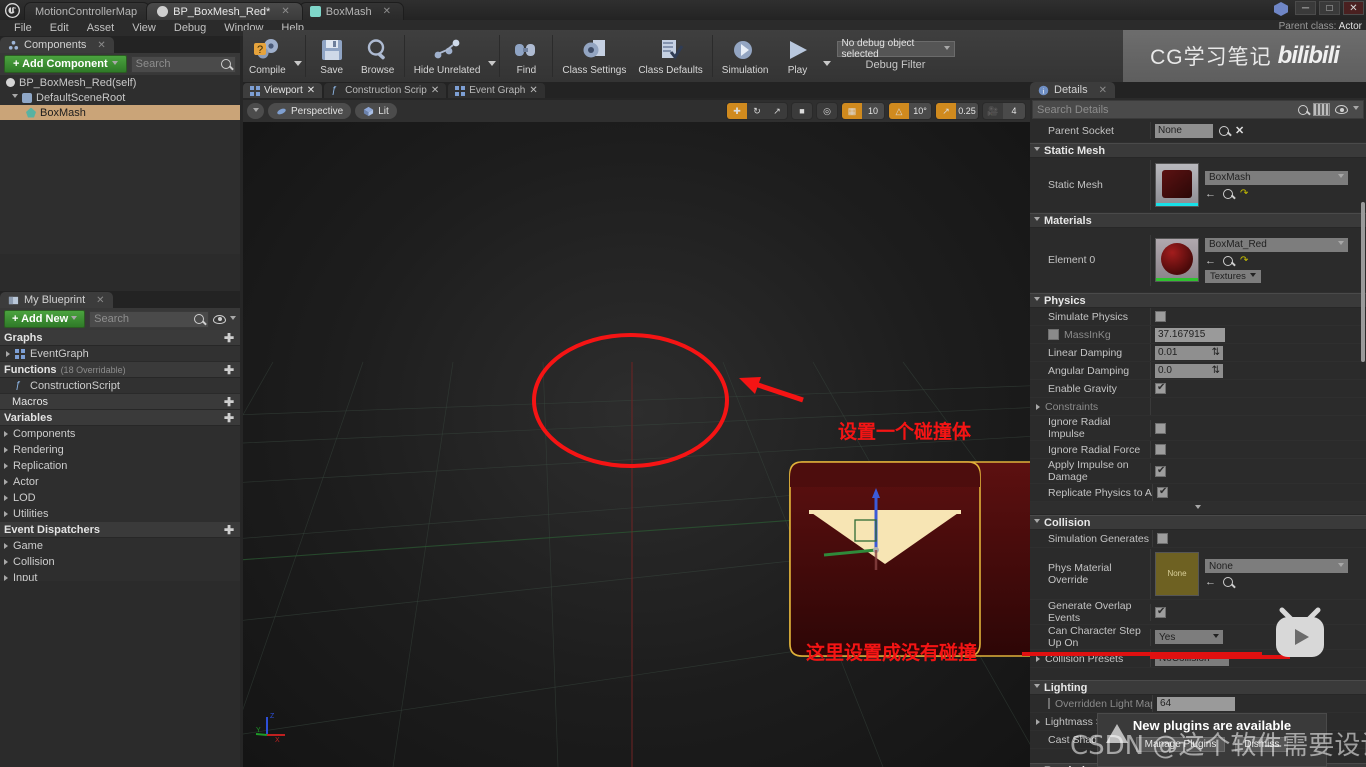 Image resolution: width=1366 pixels, height=767 pixels. I want to click on menu-view: View, so click(144, 28).